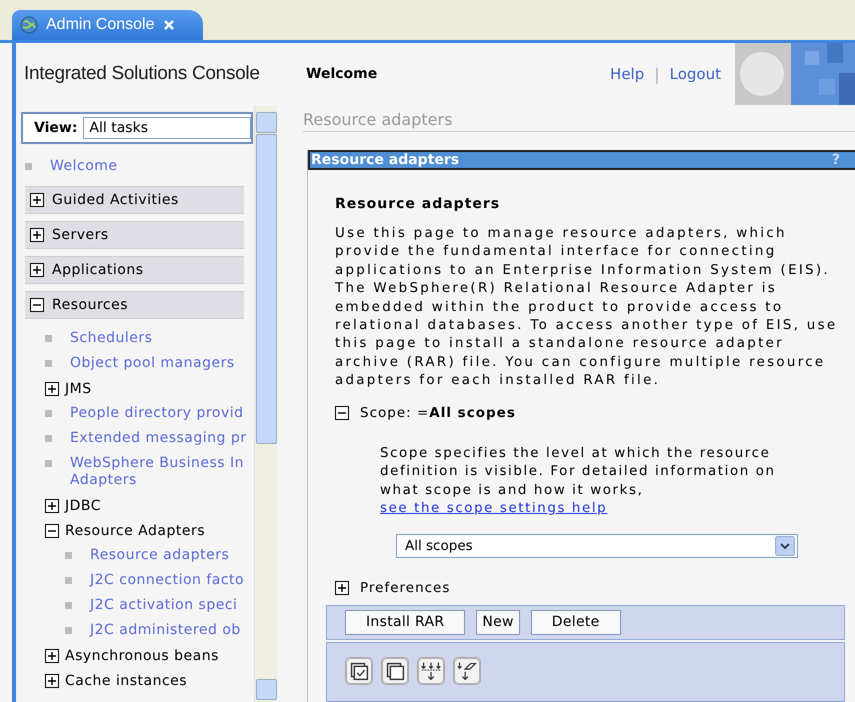  I want to click on nav-group: Cache instances, so click(116, 680).